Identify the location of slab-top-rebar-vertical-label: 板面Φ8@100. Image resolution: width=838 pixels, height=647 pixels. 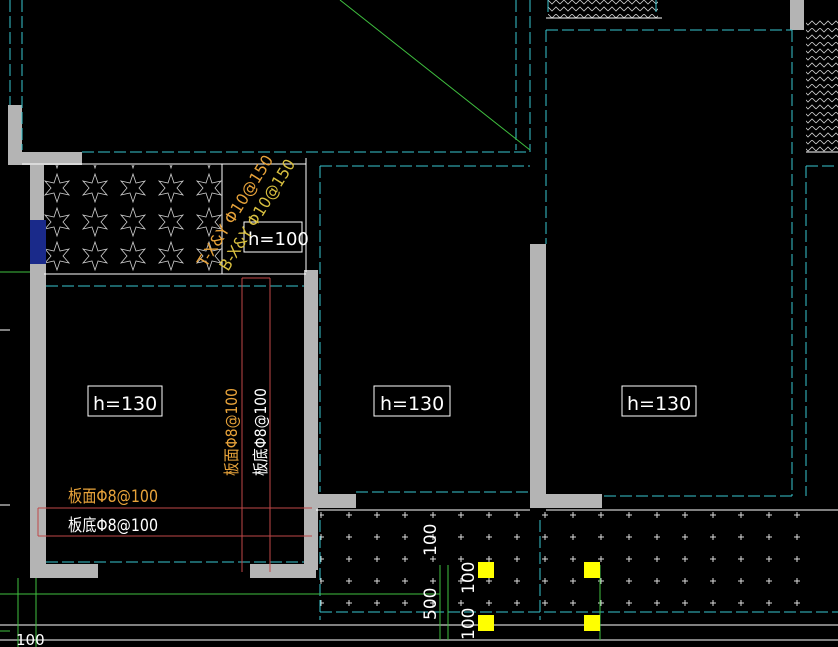
(231, 432).